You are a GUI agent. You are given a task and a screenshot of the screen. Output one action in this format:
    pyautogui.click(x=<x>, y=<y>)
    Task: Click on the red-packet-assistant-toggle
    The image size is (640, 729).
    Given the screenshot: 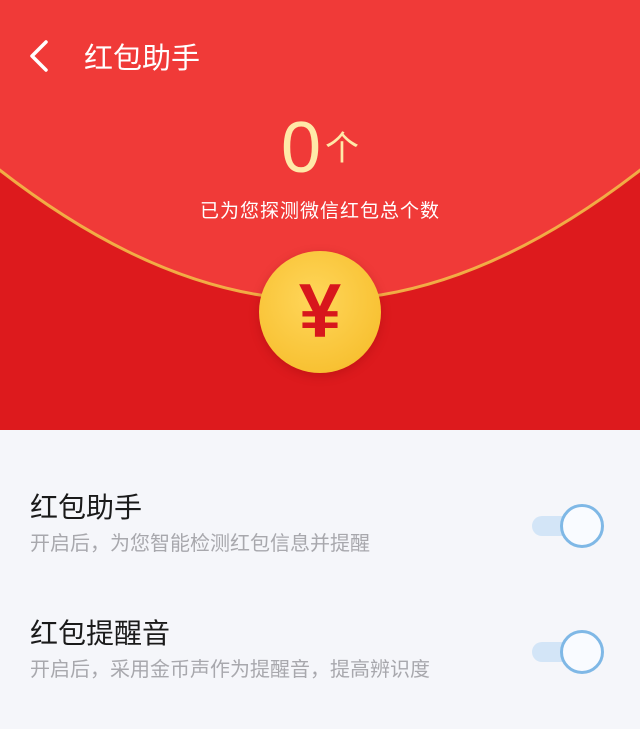 What is the action you would take?
    pyautogui.click(x=568, y=526)
    